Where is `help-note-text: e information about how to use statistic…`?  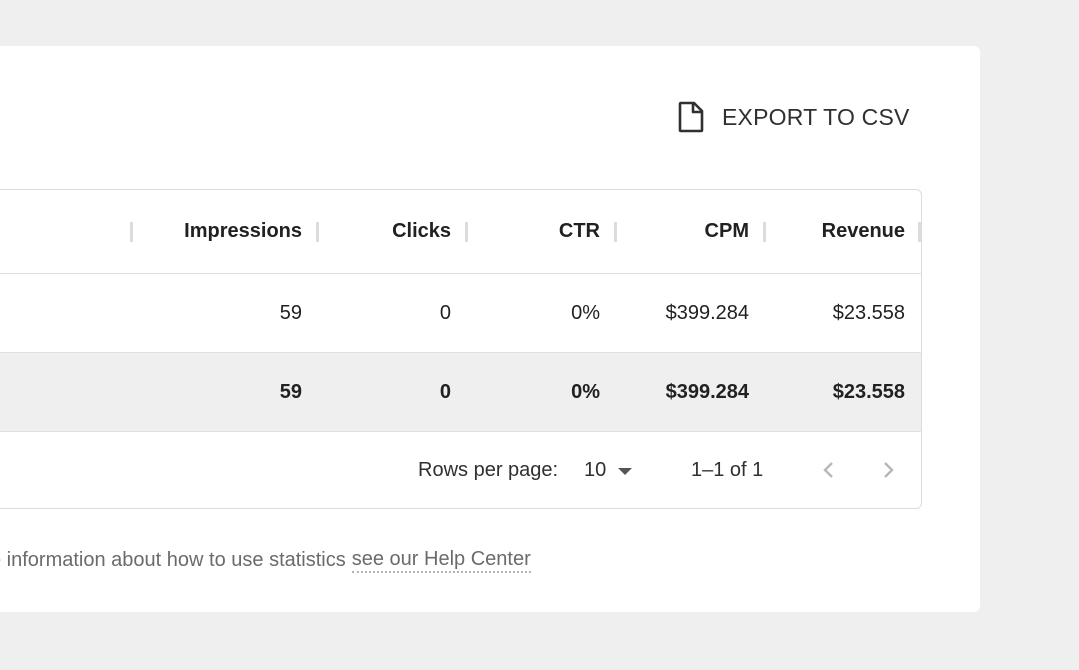 help-note-text: e information about how to use statistic… is located at coordinates (173, 559).